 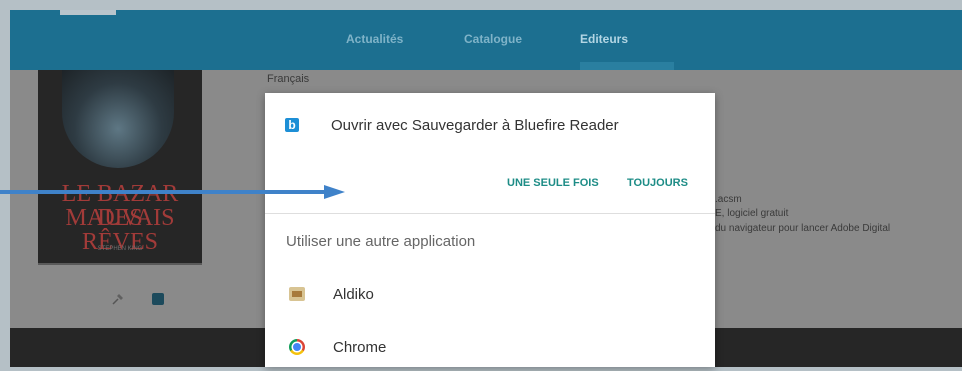 What do you see at coordinates (297, 347) in the screenshot?
I see `chrome-icon` at bounding box center [297, 347].